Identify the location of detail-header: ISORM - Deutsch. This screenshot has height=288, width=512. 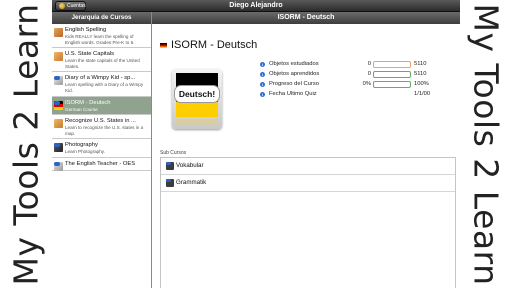
(306, 18).